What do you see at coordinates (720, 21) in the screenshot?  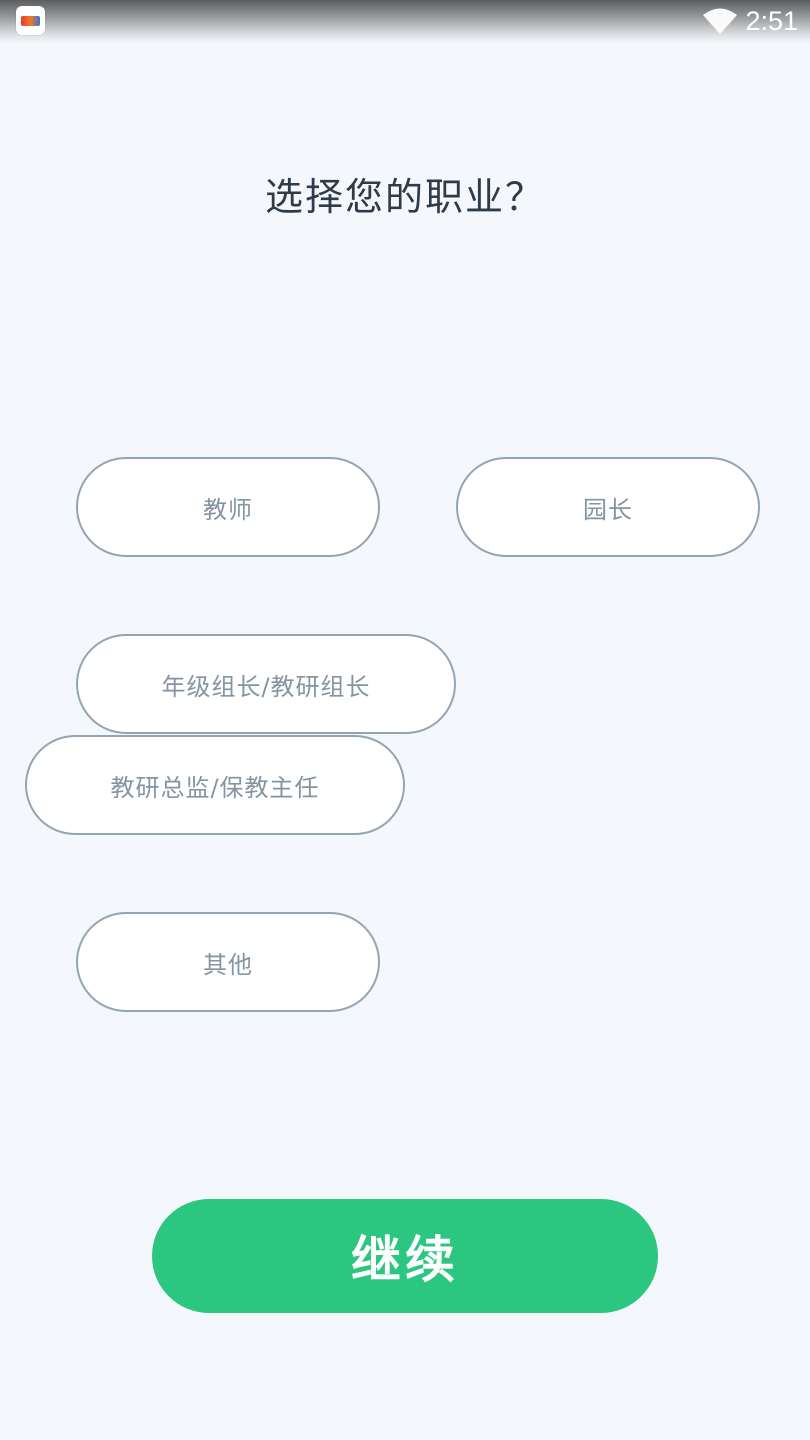 I see `wifi-icon` at bounding box center [720, 21].